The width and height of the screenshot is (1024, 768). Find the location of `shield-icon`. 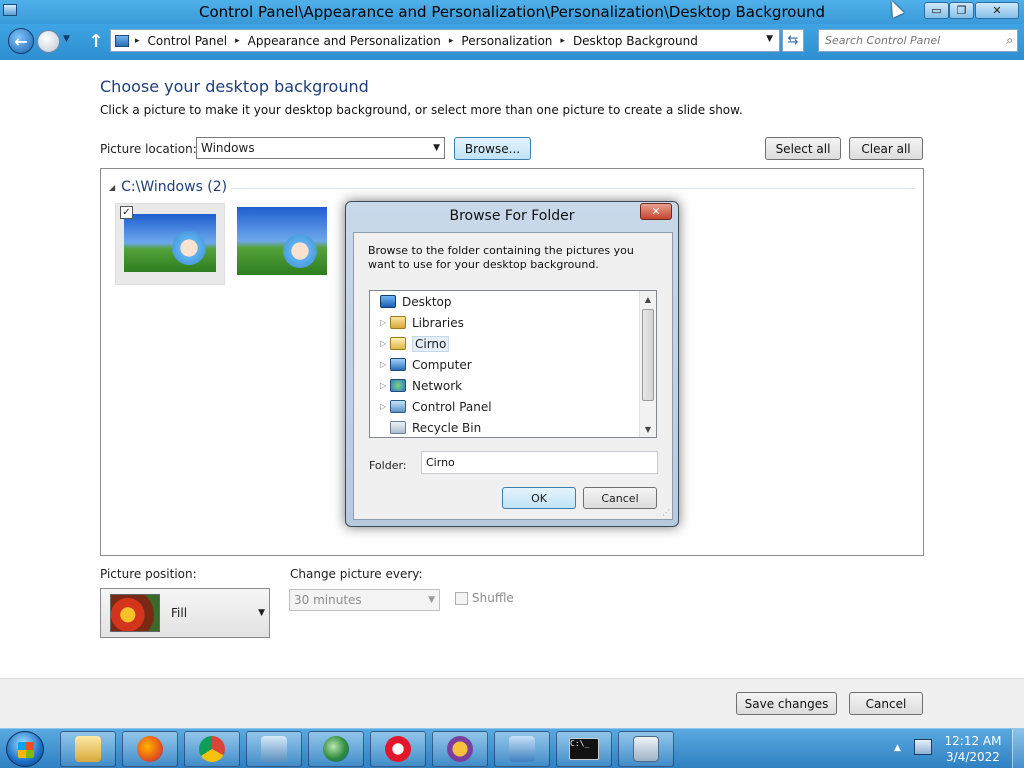

shield-icon is located at coordinates (460, 749).